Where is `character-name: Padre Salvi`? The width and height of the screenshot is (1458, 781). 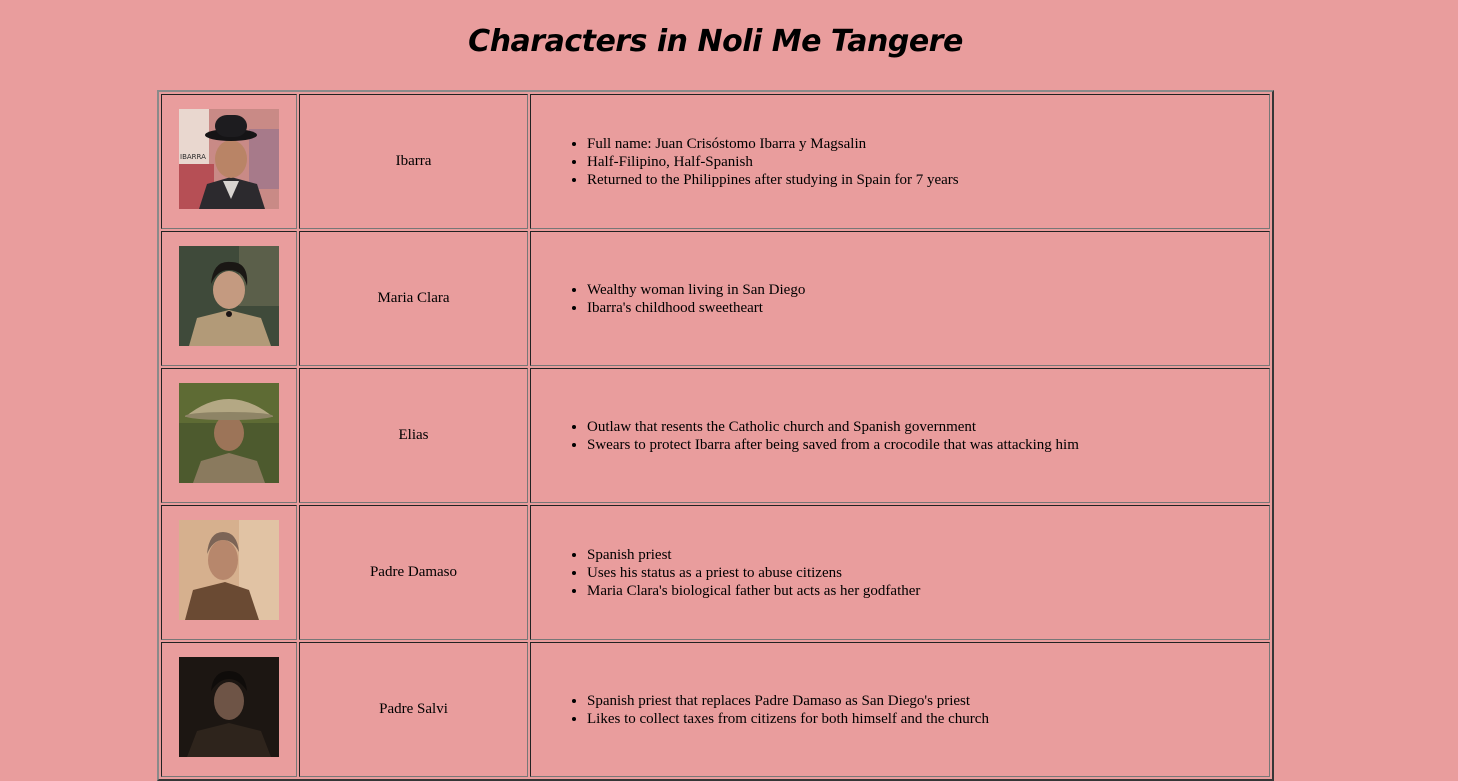 character-name: Padre Salvi is located at coordinates (413, 709).